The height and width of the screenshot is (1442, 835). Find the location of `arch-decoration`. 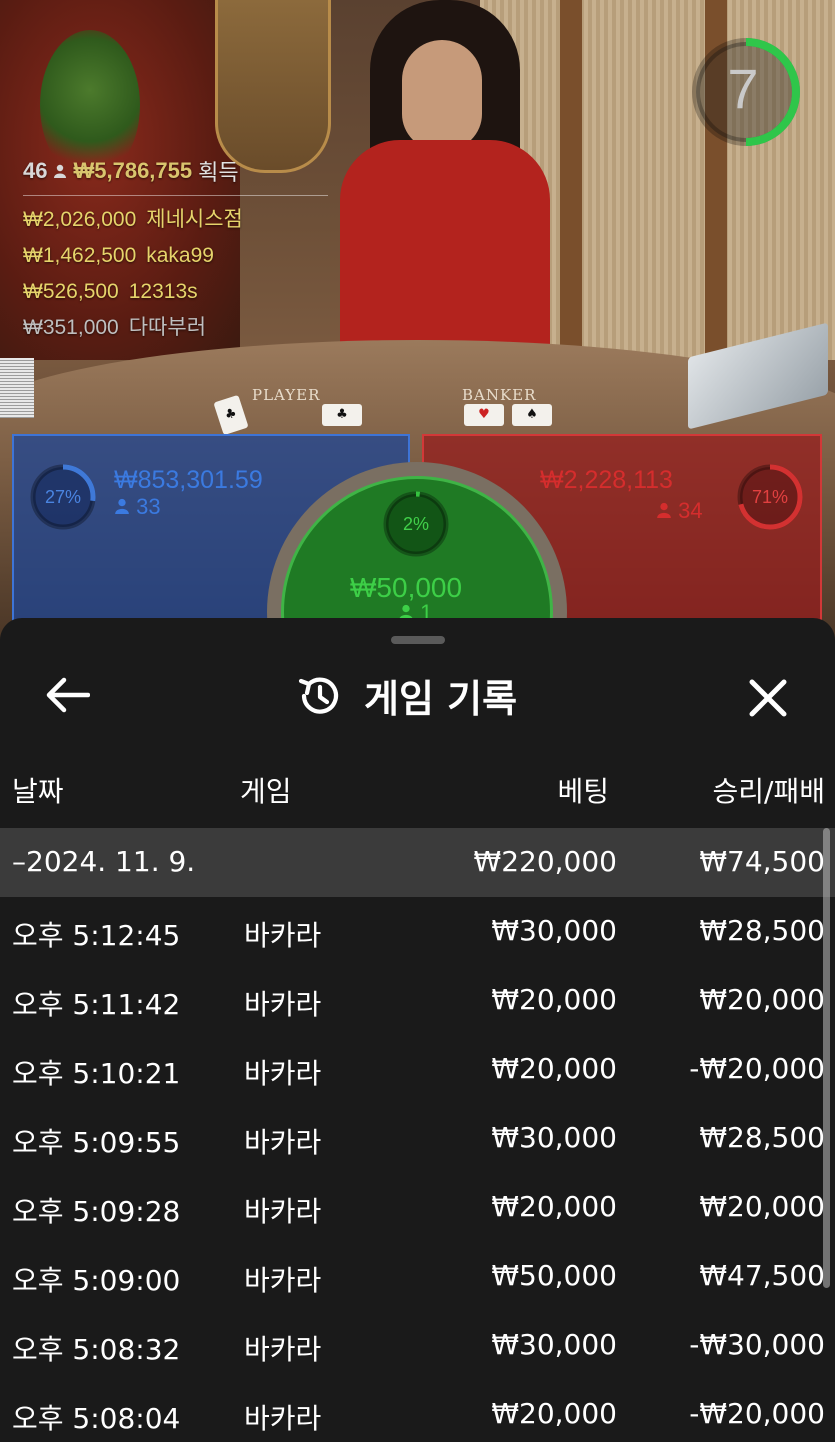

arch-decoration is located at coordinates (273, 86).